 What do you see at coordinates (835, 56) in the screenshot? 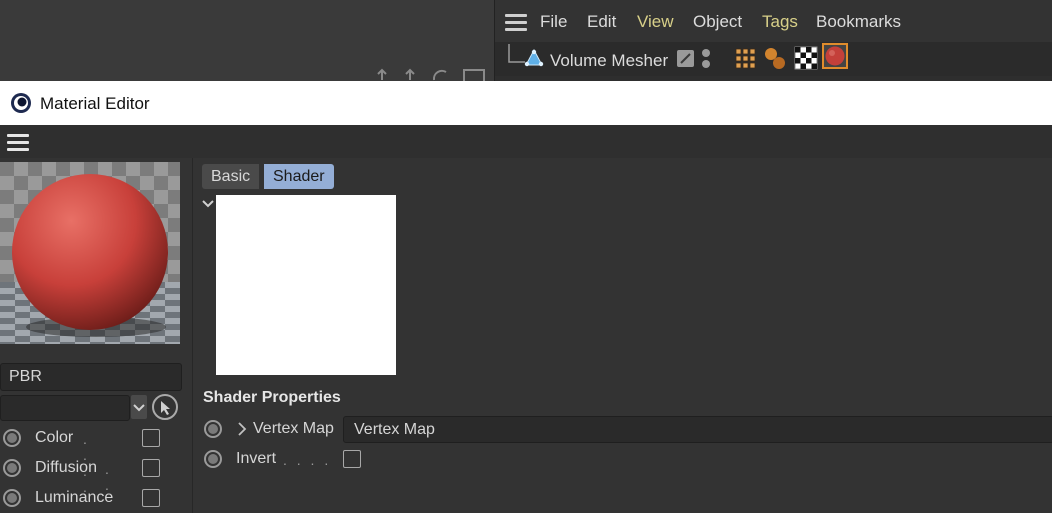
I see `material-tag-selected-icon` at bounding box center [835, 56].